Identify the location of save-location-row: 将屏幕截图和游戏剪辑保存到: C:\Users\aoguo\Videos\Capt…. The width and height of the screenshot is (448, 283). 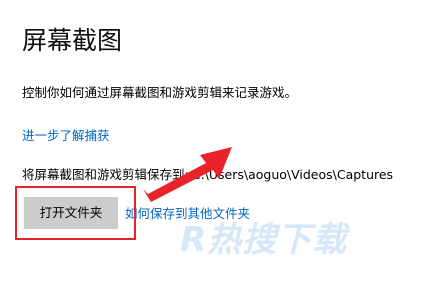
(207, 175).